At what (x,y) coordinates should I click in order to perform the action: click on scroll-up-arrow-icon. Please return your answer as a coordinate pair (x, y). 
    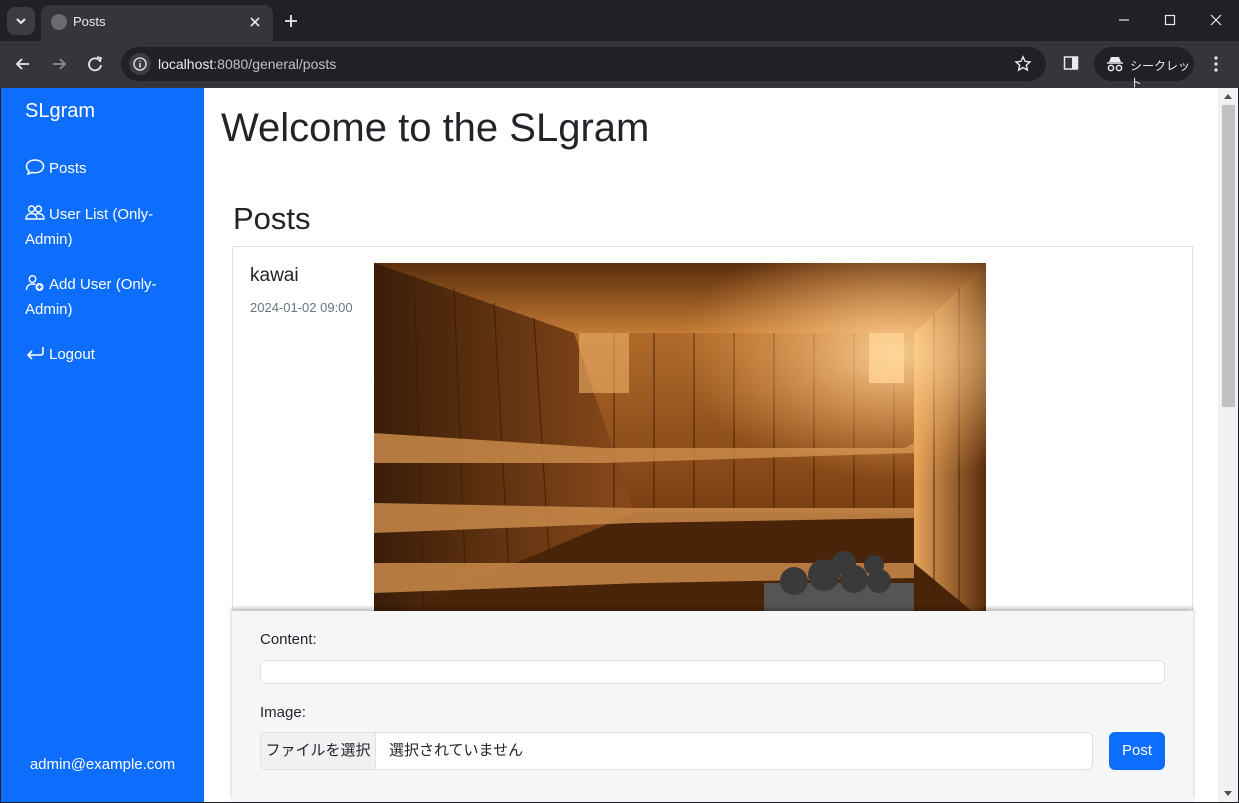
    Looking at the image, I should click on (1228, 96).